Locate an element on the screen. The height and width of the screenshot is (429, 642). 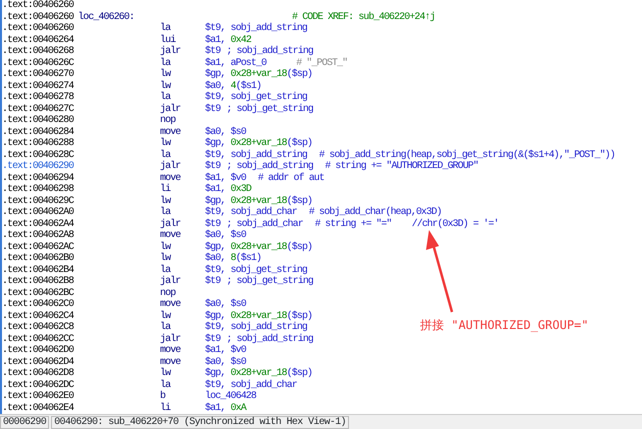
address-label: .text:00406264 is located at coordinates (40, 40).